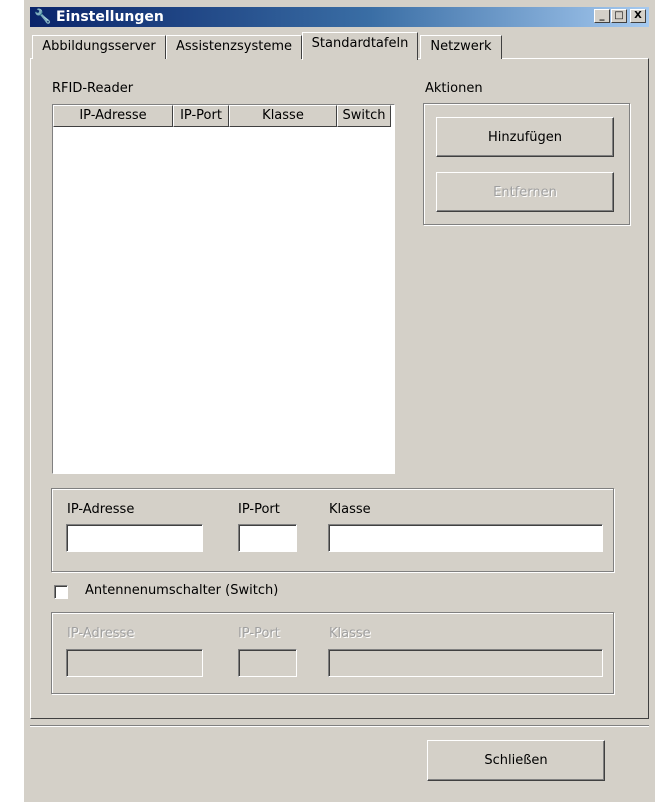 This screenshot has height=802, width=655. Describe the element at coordinates (259, 509) in the screenshot. I see `ip-port-label: IP-Port` at that location.